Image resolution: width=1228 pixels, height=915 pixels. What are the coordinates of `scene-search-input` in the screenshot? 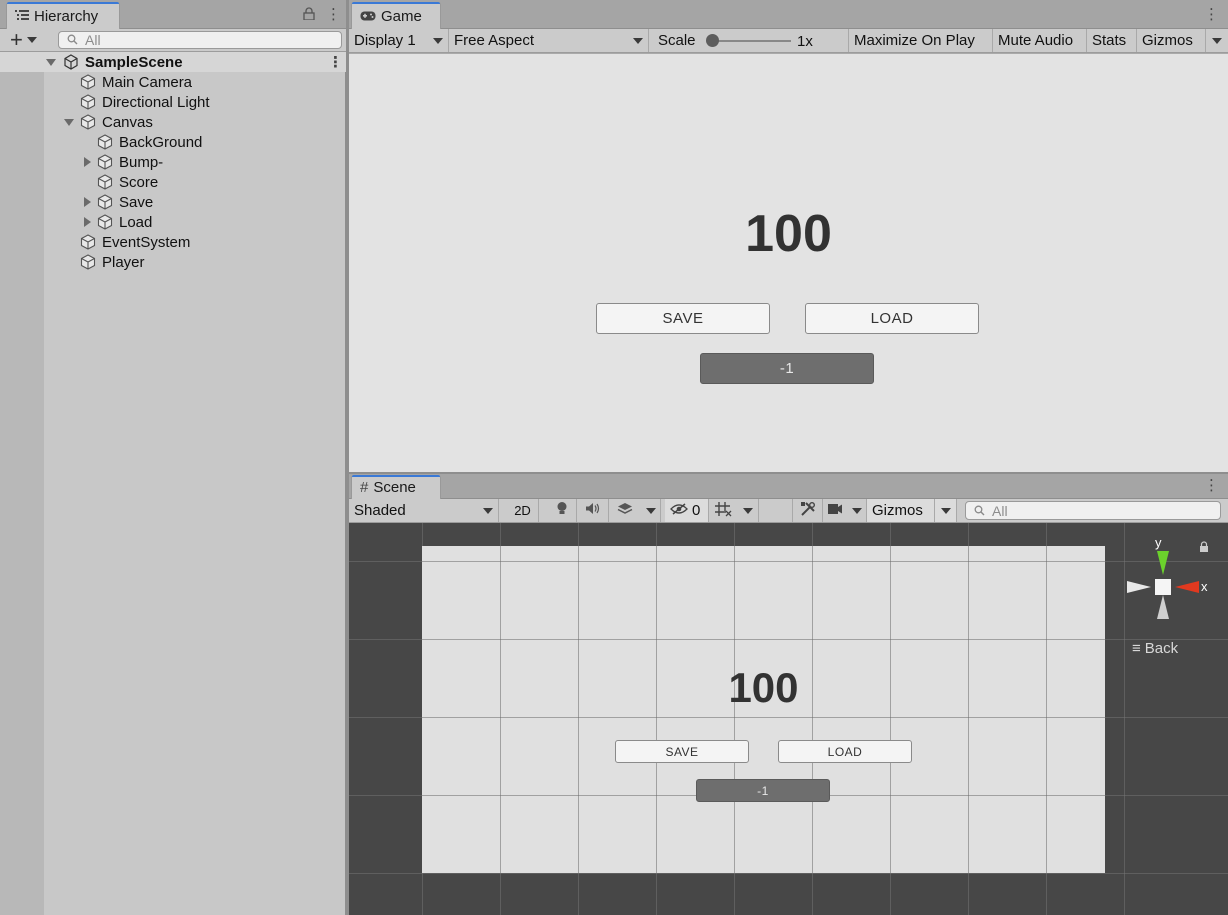 It's located at (1106, 510).